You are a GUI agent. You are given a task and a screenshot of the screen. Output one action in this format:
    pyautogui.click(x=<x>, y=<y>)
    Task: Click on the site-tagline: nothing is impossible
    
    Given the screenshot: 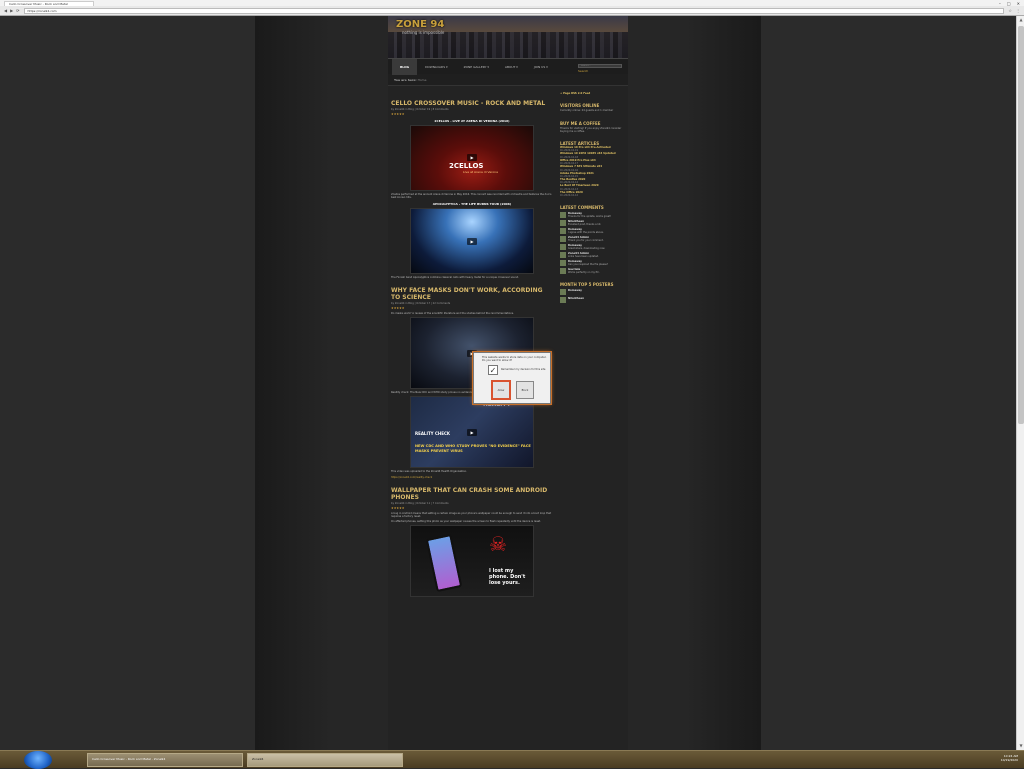 What is the action you would take?
    pyautogui.click(x=423, y=32)
    